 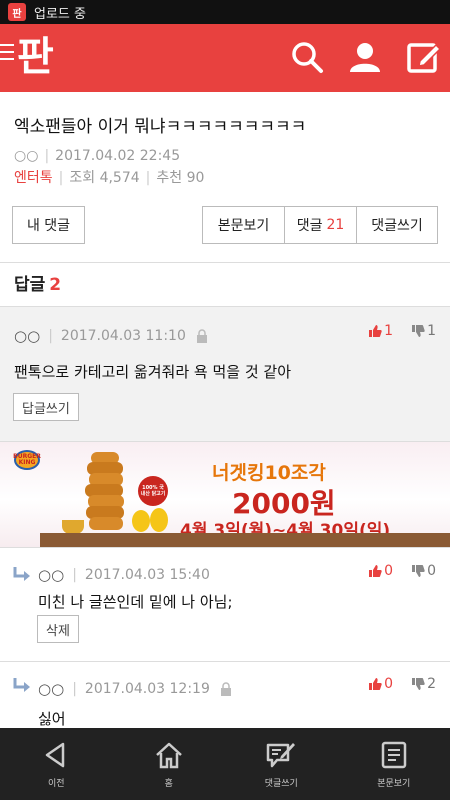 What do you see at coordinates (82, 178) in the screenshot?
I see `views-label: 조회` at bounding box center [82, 178].